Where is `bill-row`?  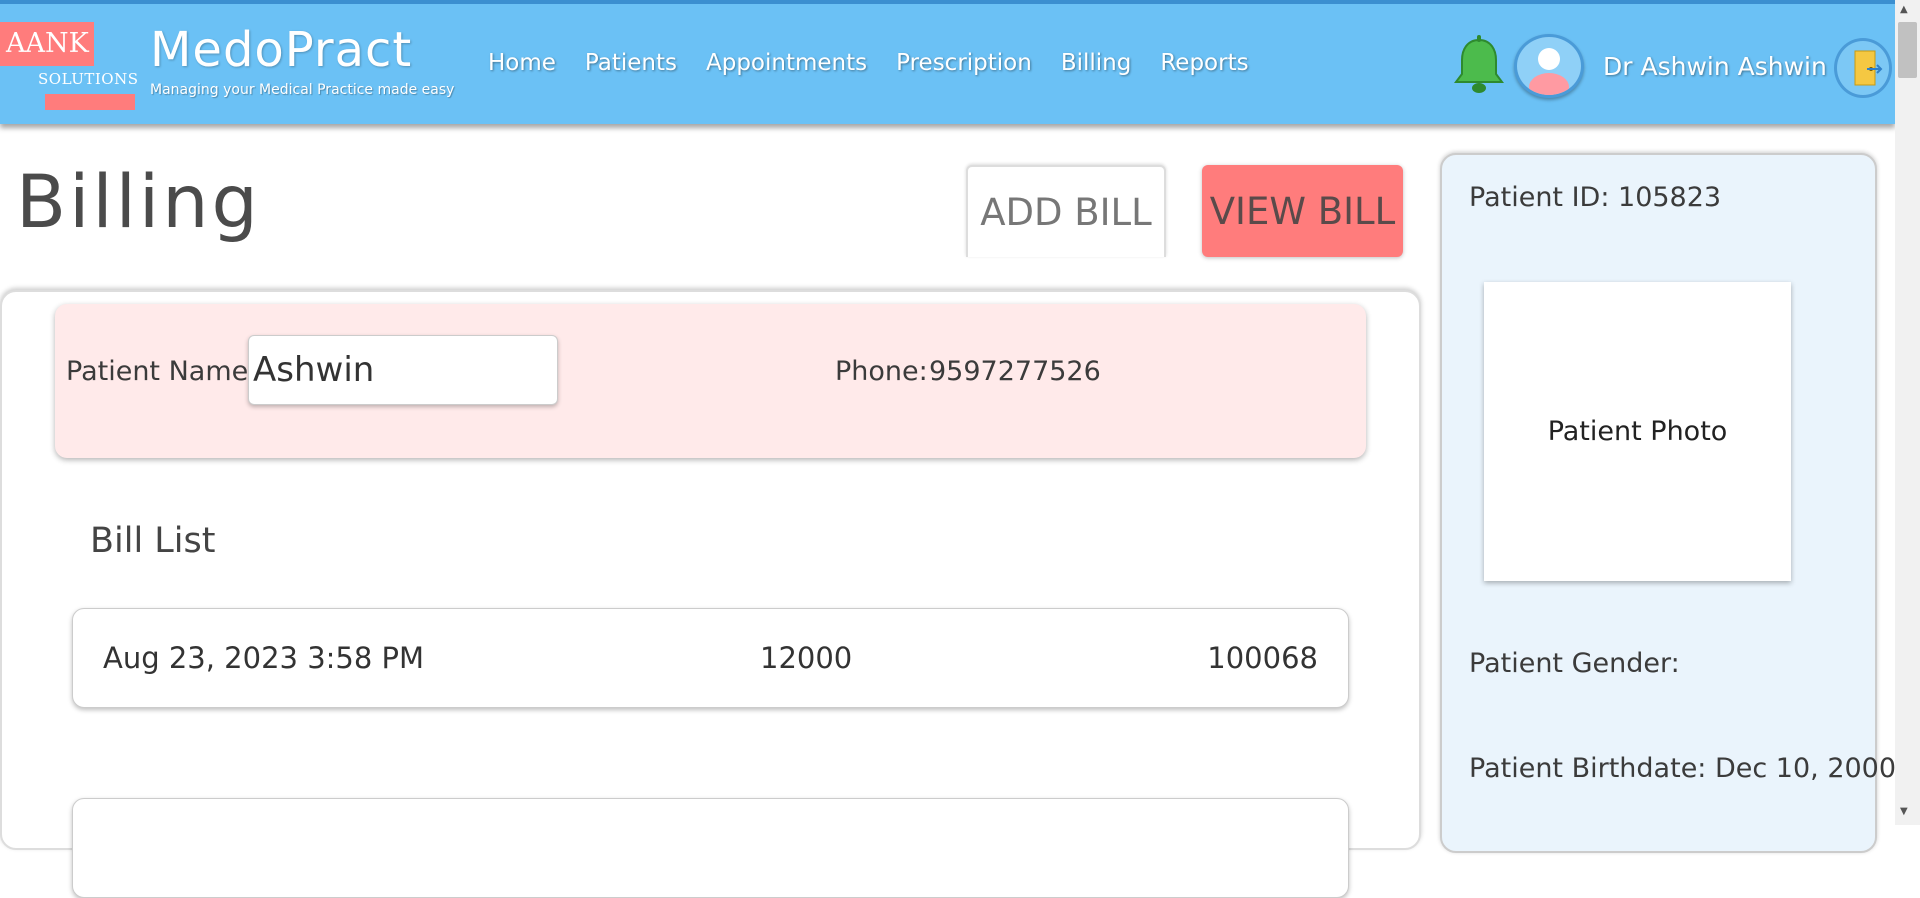
bill-row is located at coordinates (710, 848).